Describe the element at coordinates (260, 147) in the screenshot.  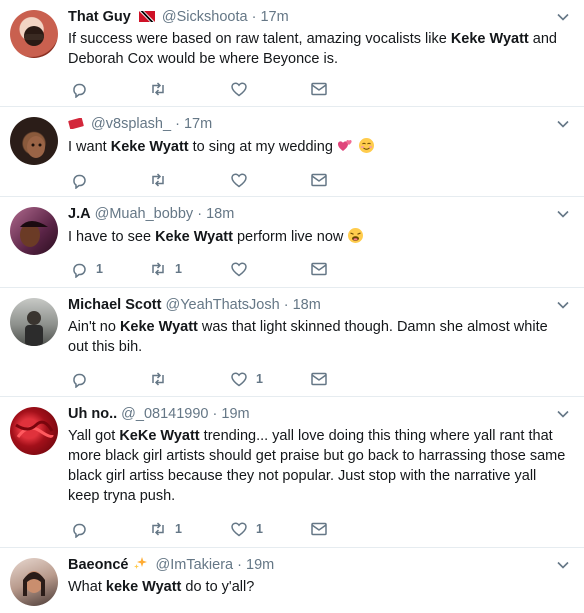
I see `text-segment: to sing at my wedding` at that location.